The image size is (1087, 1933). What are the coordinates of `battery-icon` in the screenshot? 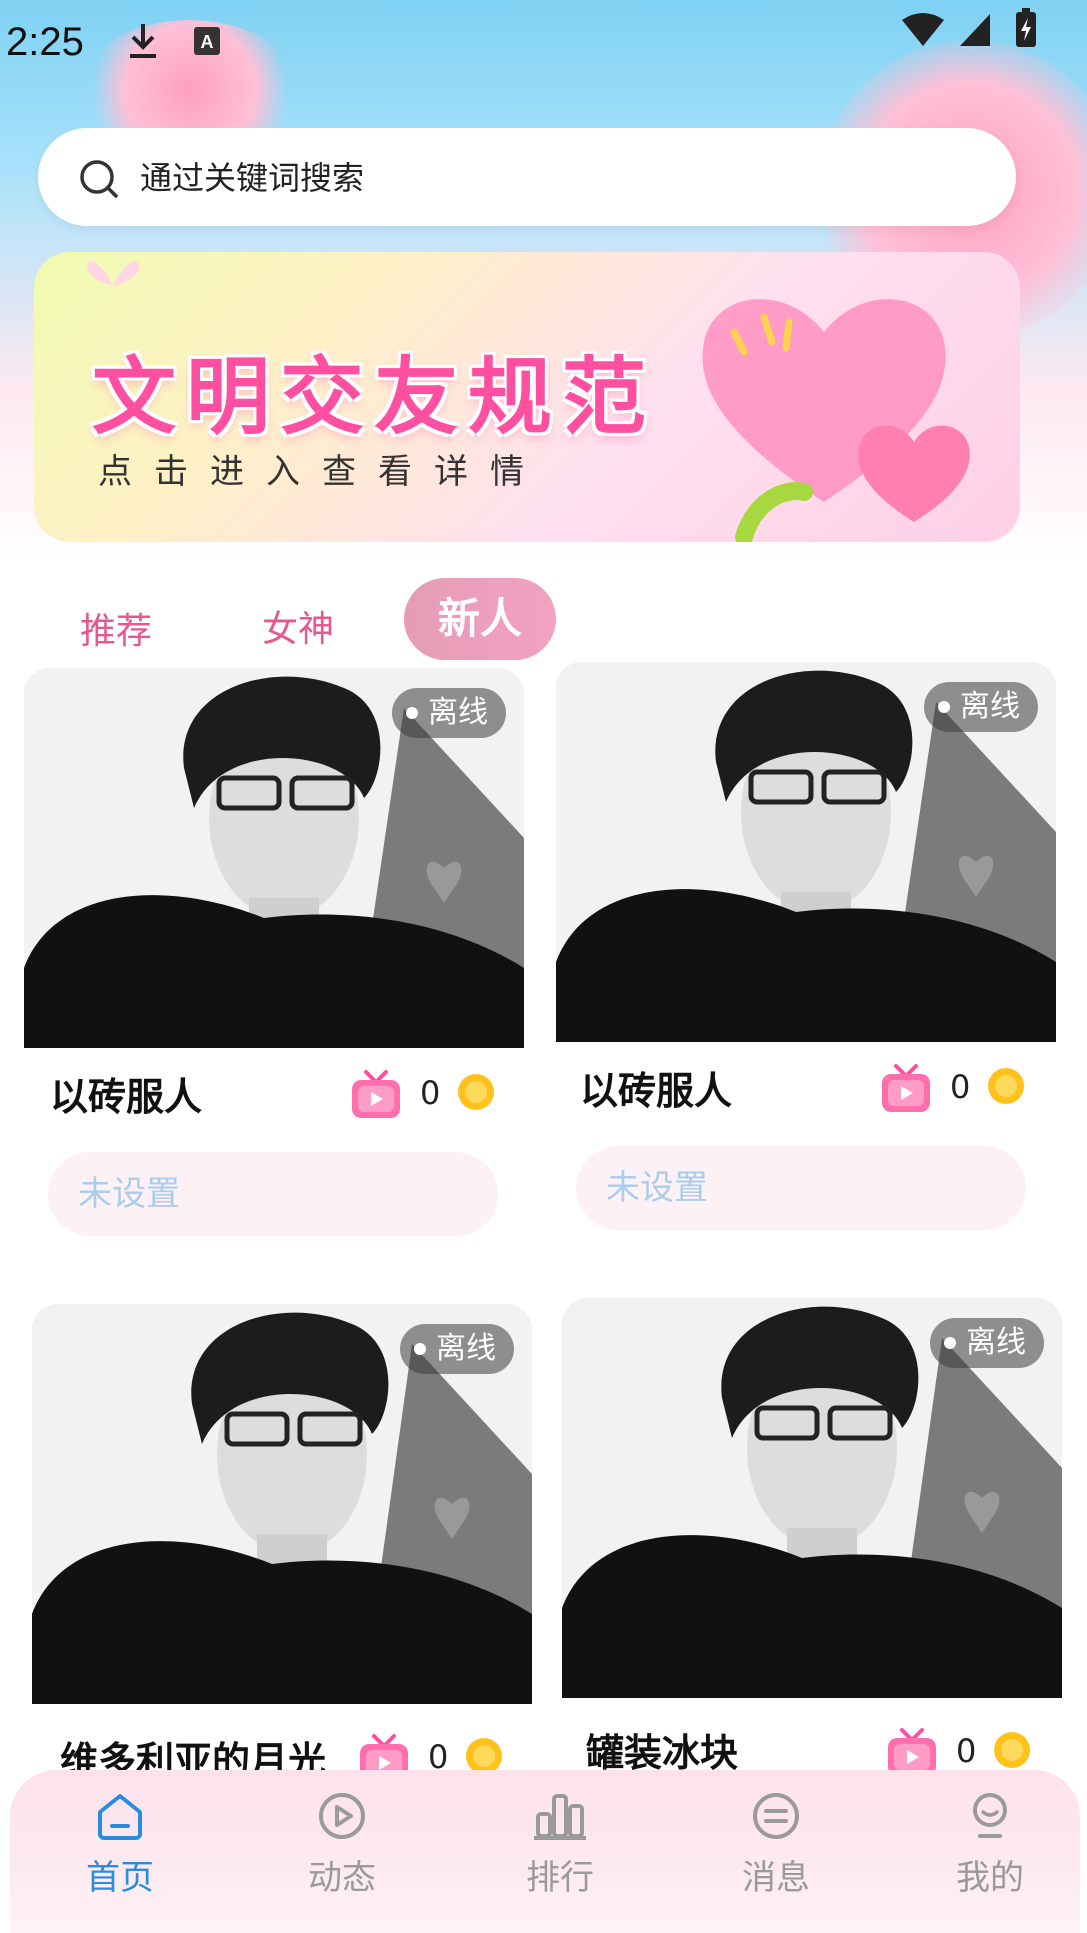 It's located at (1026, 30).